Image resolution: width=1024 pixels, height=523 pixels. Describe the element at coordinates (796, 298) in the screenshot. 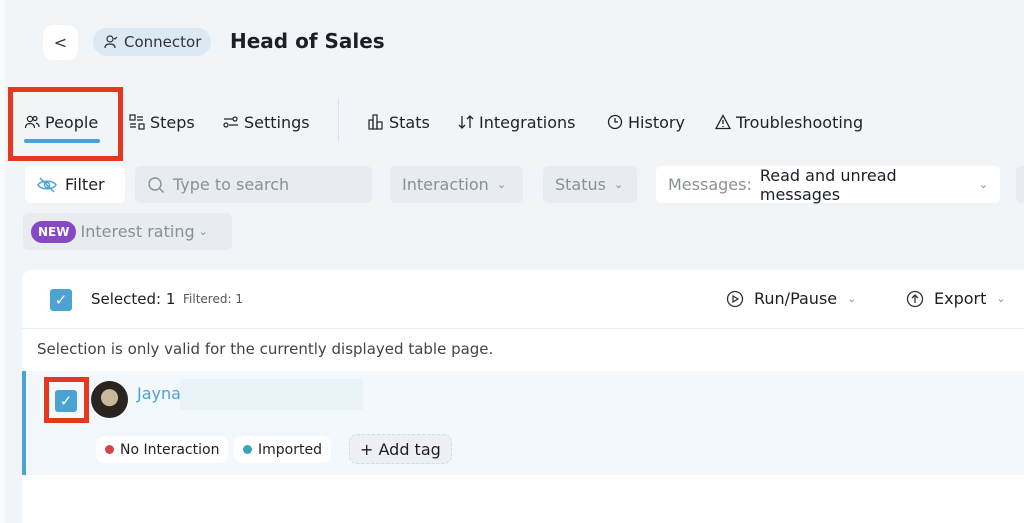

I see `run-pause-label: Run/Pause` at that location.